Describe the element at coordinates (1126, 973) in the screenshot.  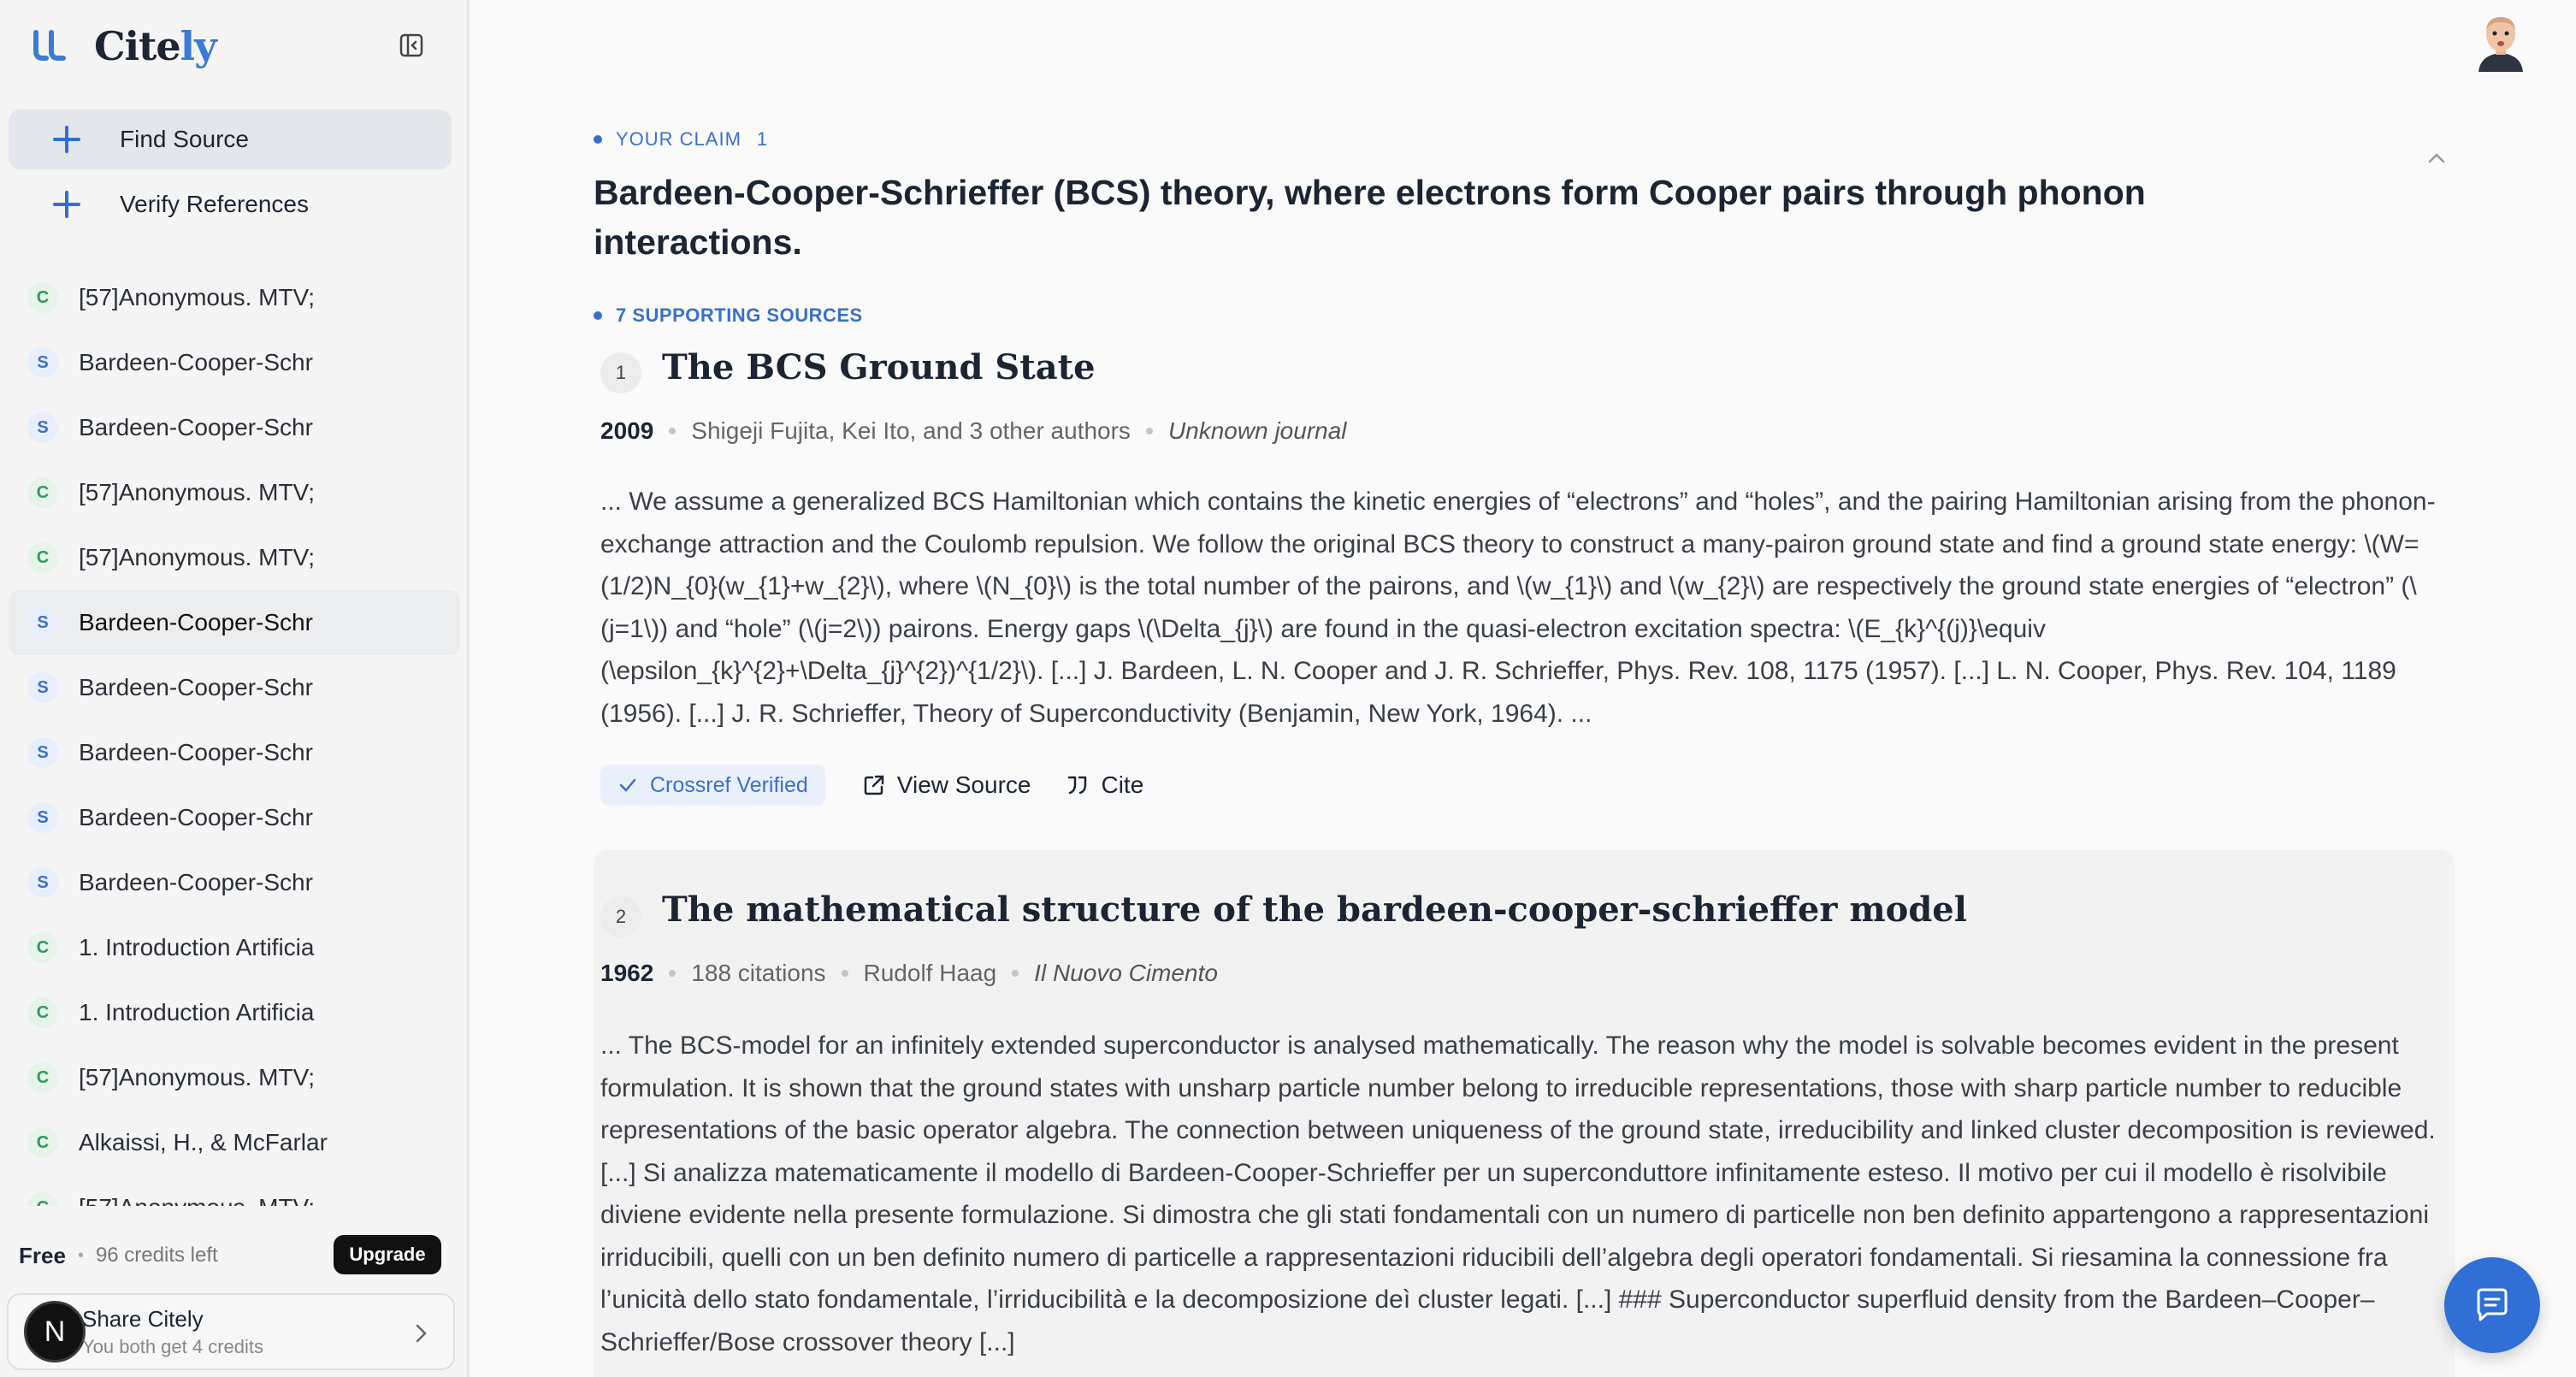
I see `source-journal: Il Nuovo Cimento` at that location.